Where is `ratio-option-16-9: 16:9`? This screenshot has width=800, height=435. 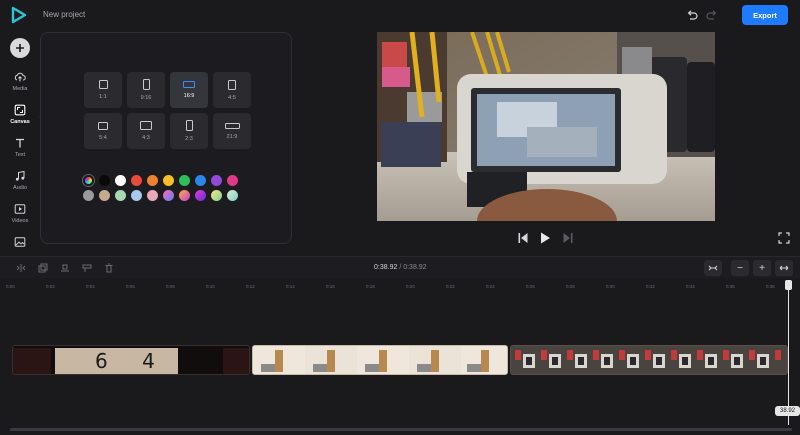
ratio-option-16-9: 16:9 is located at coordinates (189, 90).